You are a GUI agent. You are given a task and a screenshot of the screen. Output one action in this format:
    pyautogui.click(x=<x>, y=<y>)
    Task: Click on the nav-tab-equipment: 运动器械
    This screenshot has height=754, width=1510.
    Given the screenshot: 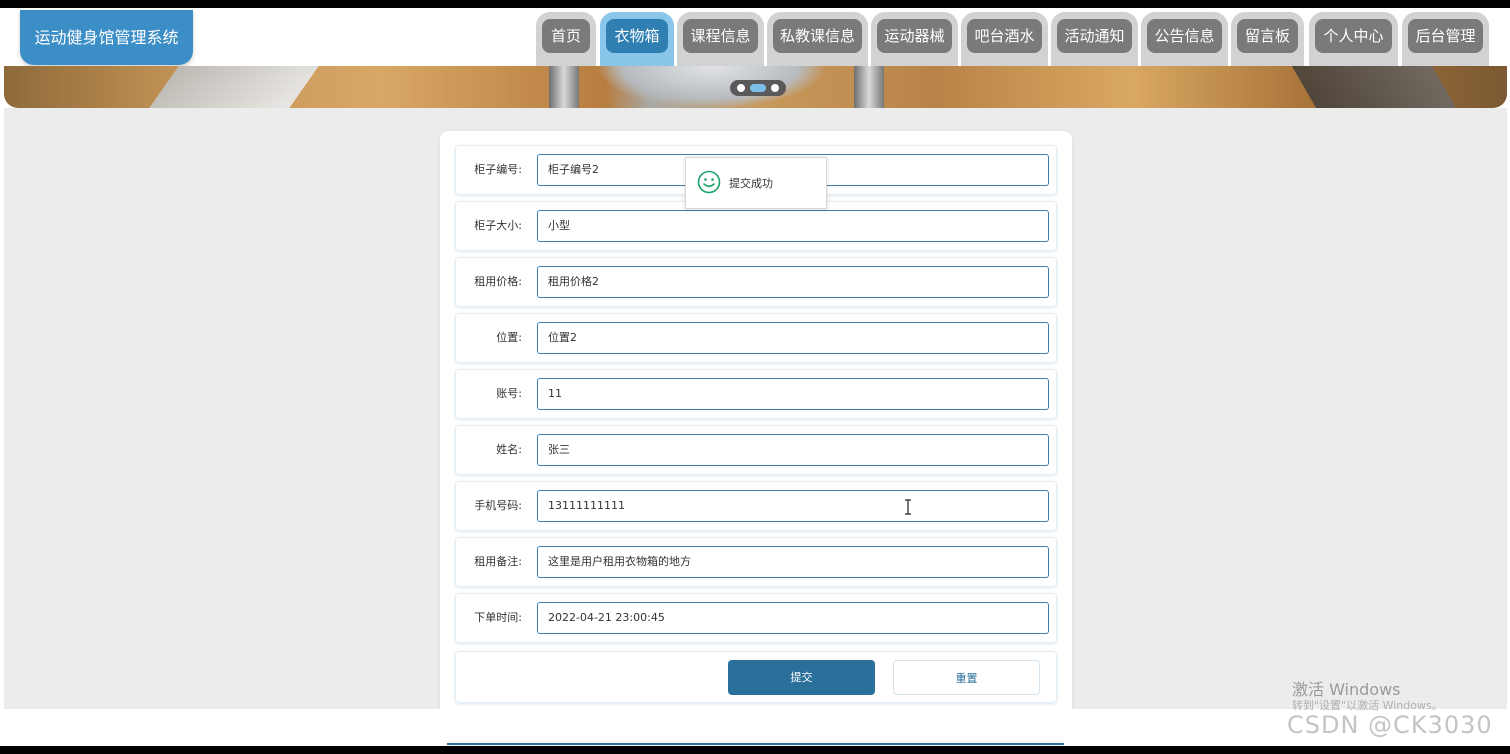 What is the action you would take?
    pyautogui.click(x=914, y=39)
    